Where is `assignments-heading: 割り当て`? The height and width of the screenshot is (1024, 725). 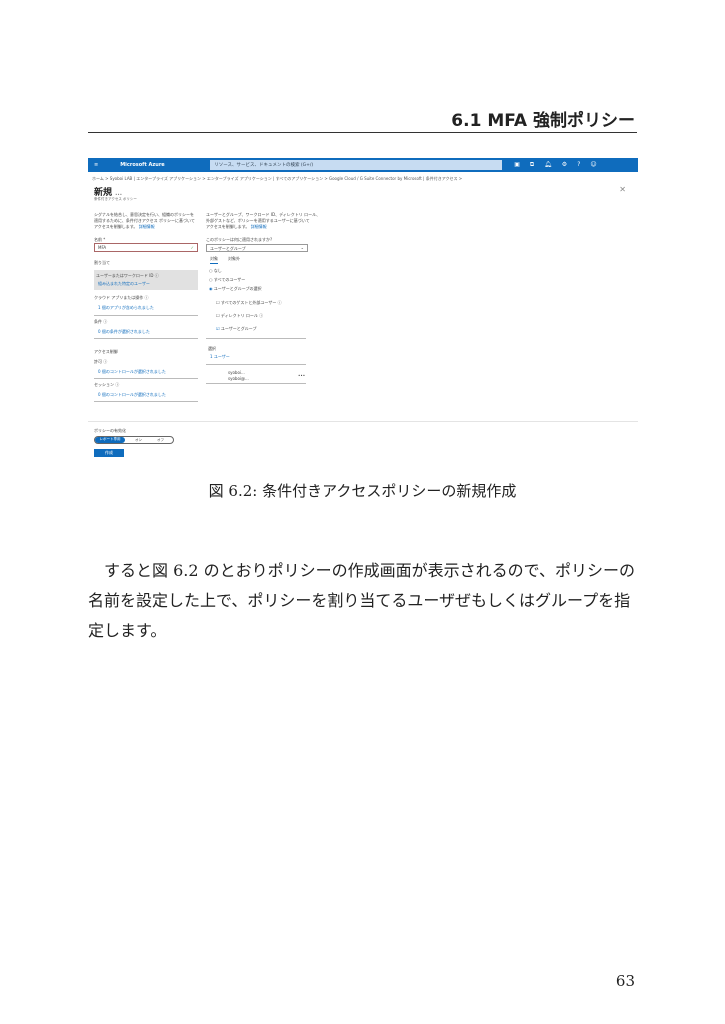
assignments-heading: 割り当て is located at coordinates (102, 262).